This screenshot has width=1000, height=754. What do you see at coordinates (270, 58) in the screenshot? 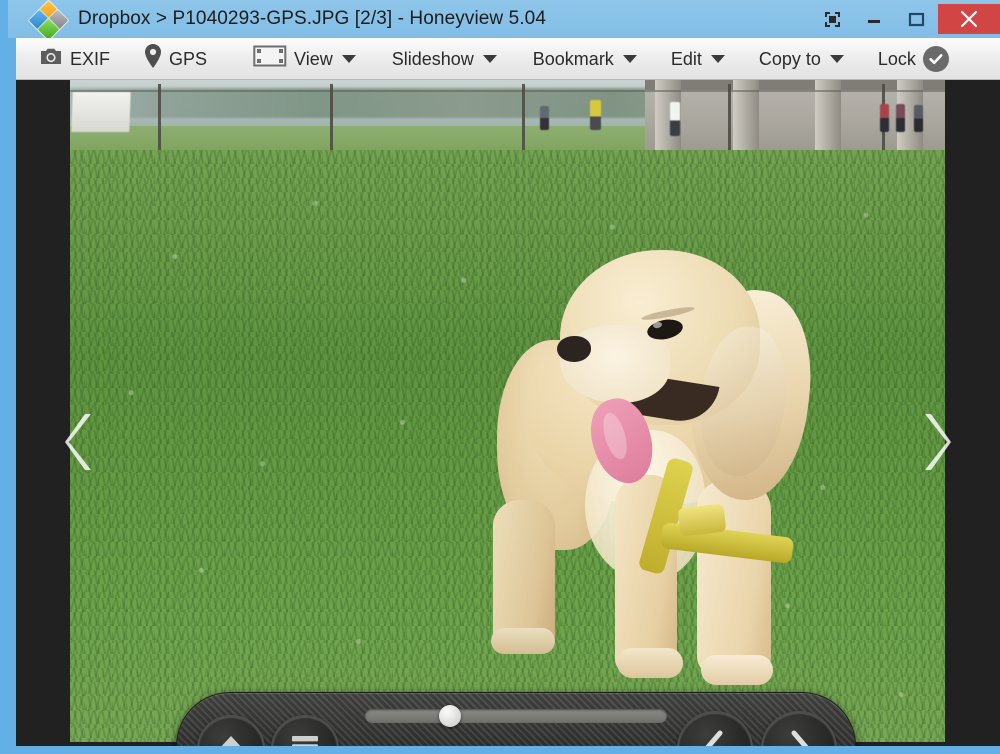
I see `fit-frame-icon` at bounding box center [270, 58].